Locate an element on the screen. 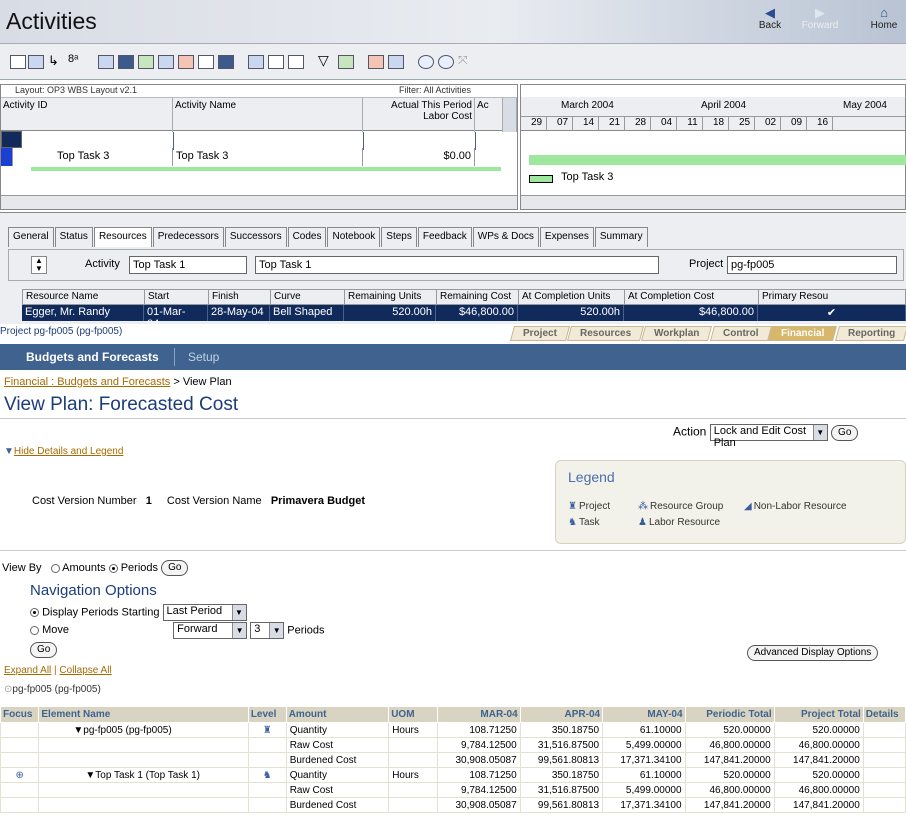 Image resolution: width=906 pixels, height=827 pixels. tab-status: Status is located at coordinates (73, 237).